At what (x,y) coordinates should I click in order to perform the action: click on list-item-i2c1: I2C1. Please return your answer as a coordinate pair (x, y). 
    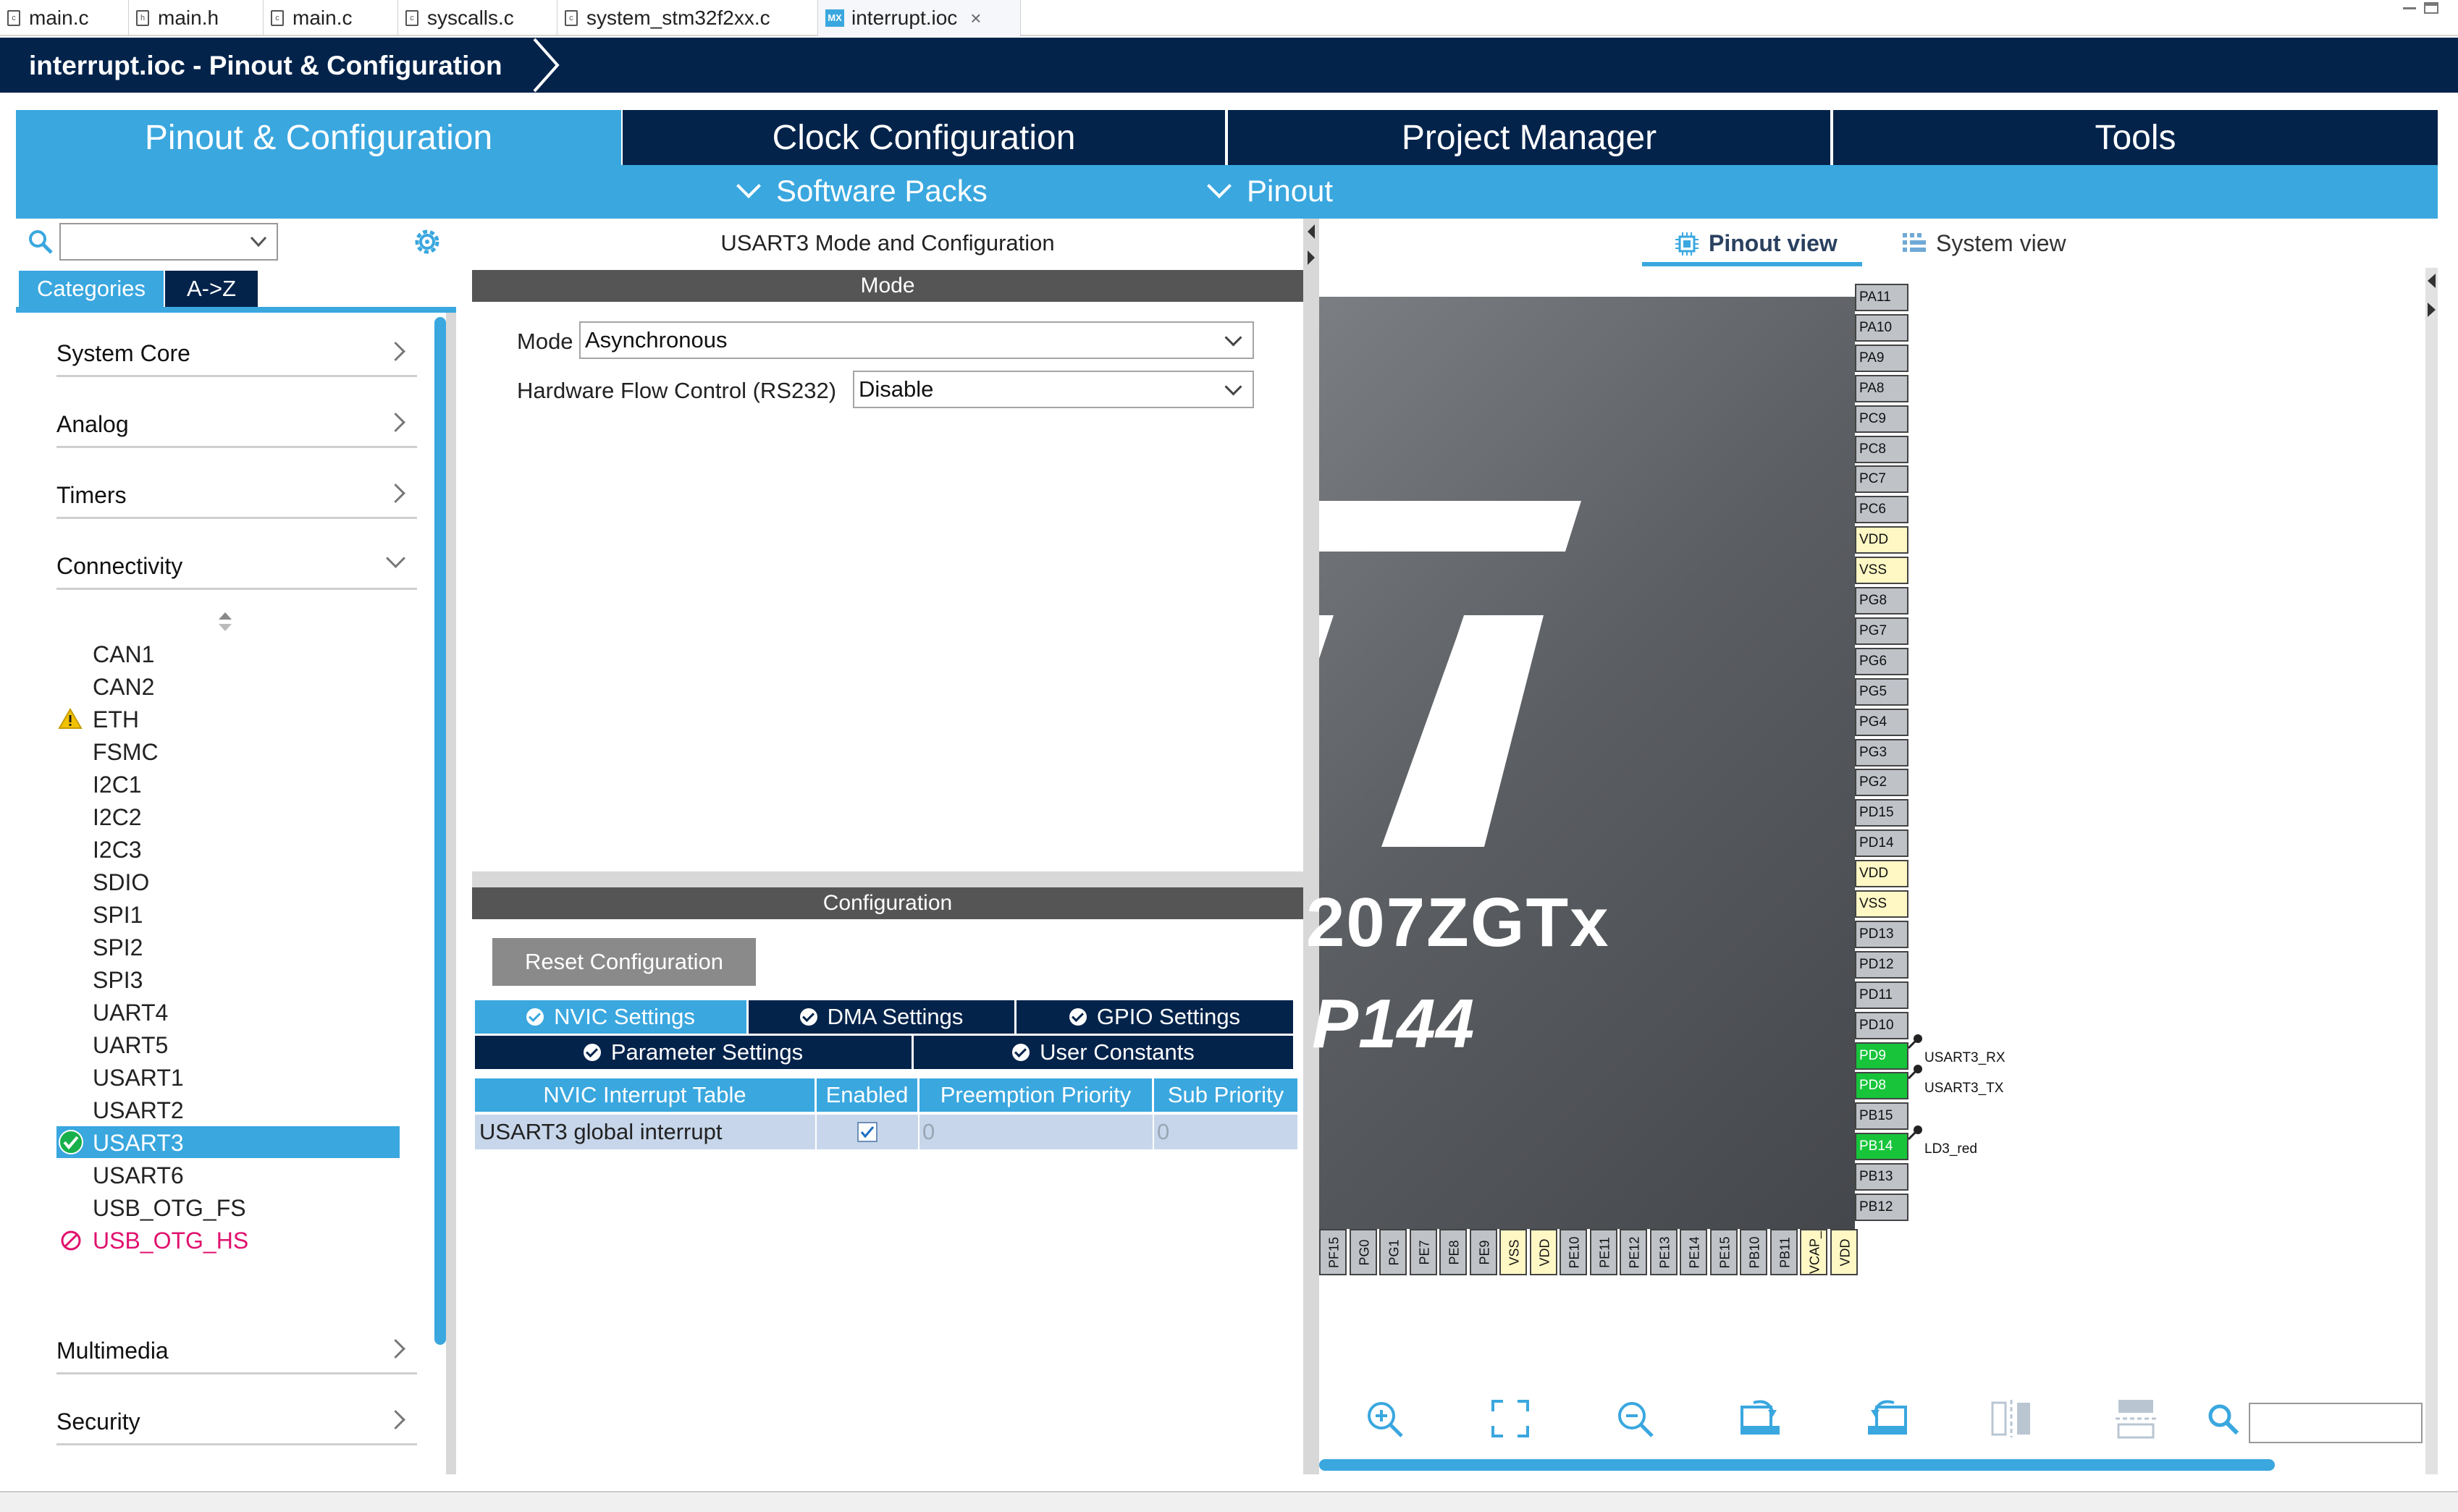
    Looking at the image, I should click on (117, 785).